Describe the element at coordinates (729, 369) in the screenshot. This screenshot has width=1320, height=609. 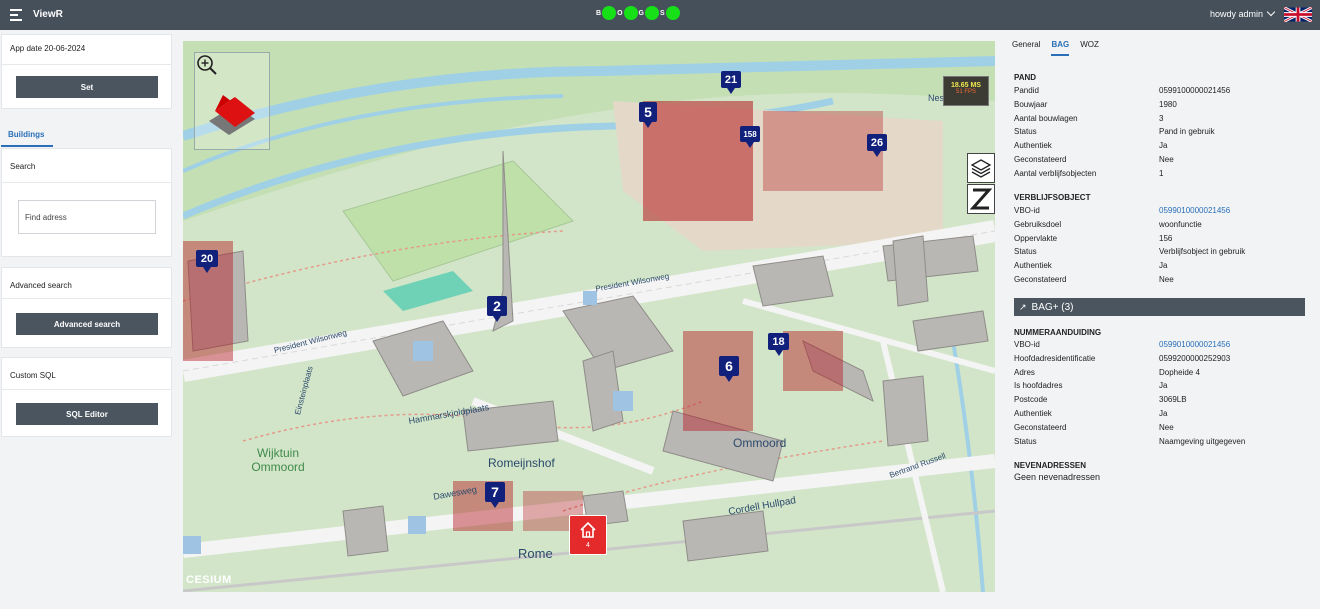
I see `cluster-marker: 6` at that location.